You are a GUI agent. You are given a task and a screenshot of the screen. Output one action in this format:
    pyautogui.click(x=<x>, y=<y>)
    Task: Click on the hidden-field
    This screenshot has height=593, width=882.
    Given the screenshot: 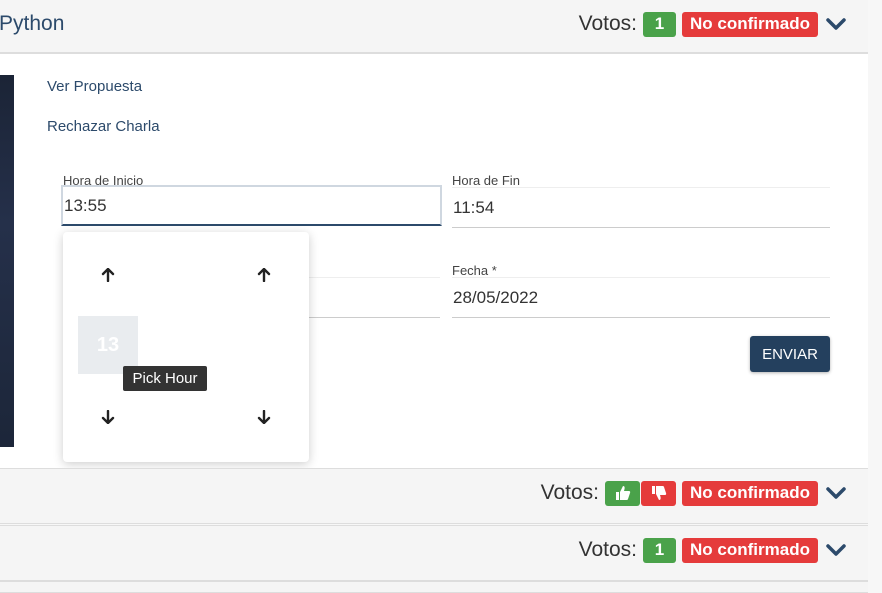 What is the action you would take?
    pyautogui.click(x=370, y=297)
    